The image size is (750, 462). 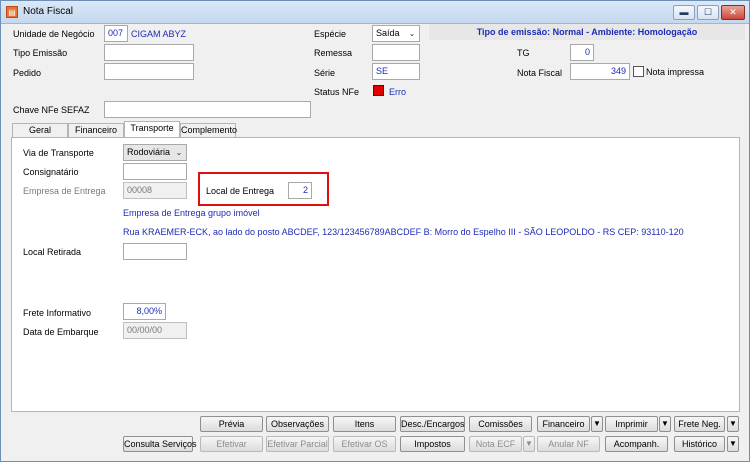 What do you see at coordinates (597, 424) in the screenshot?
I see `financeiro-dropdown-icon: ▼` at bounding box center [597, 424].